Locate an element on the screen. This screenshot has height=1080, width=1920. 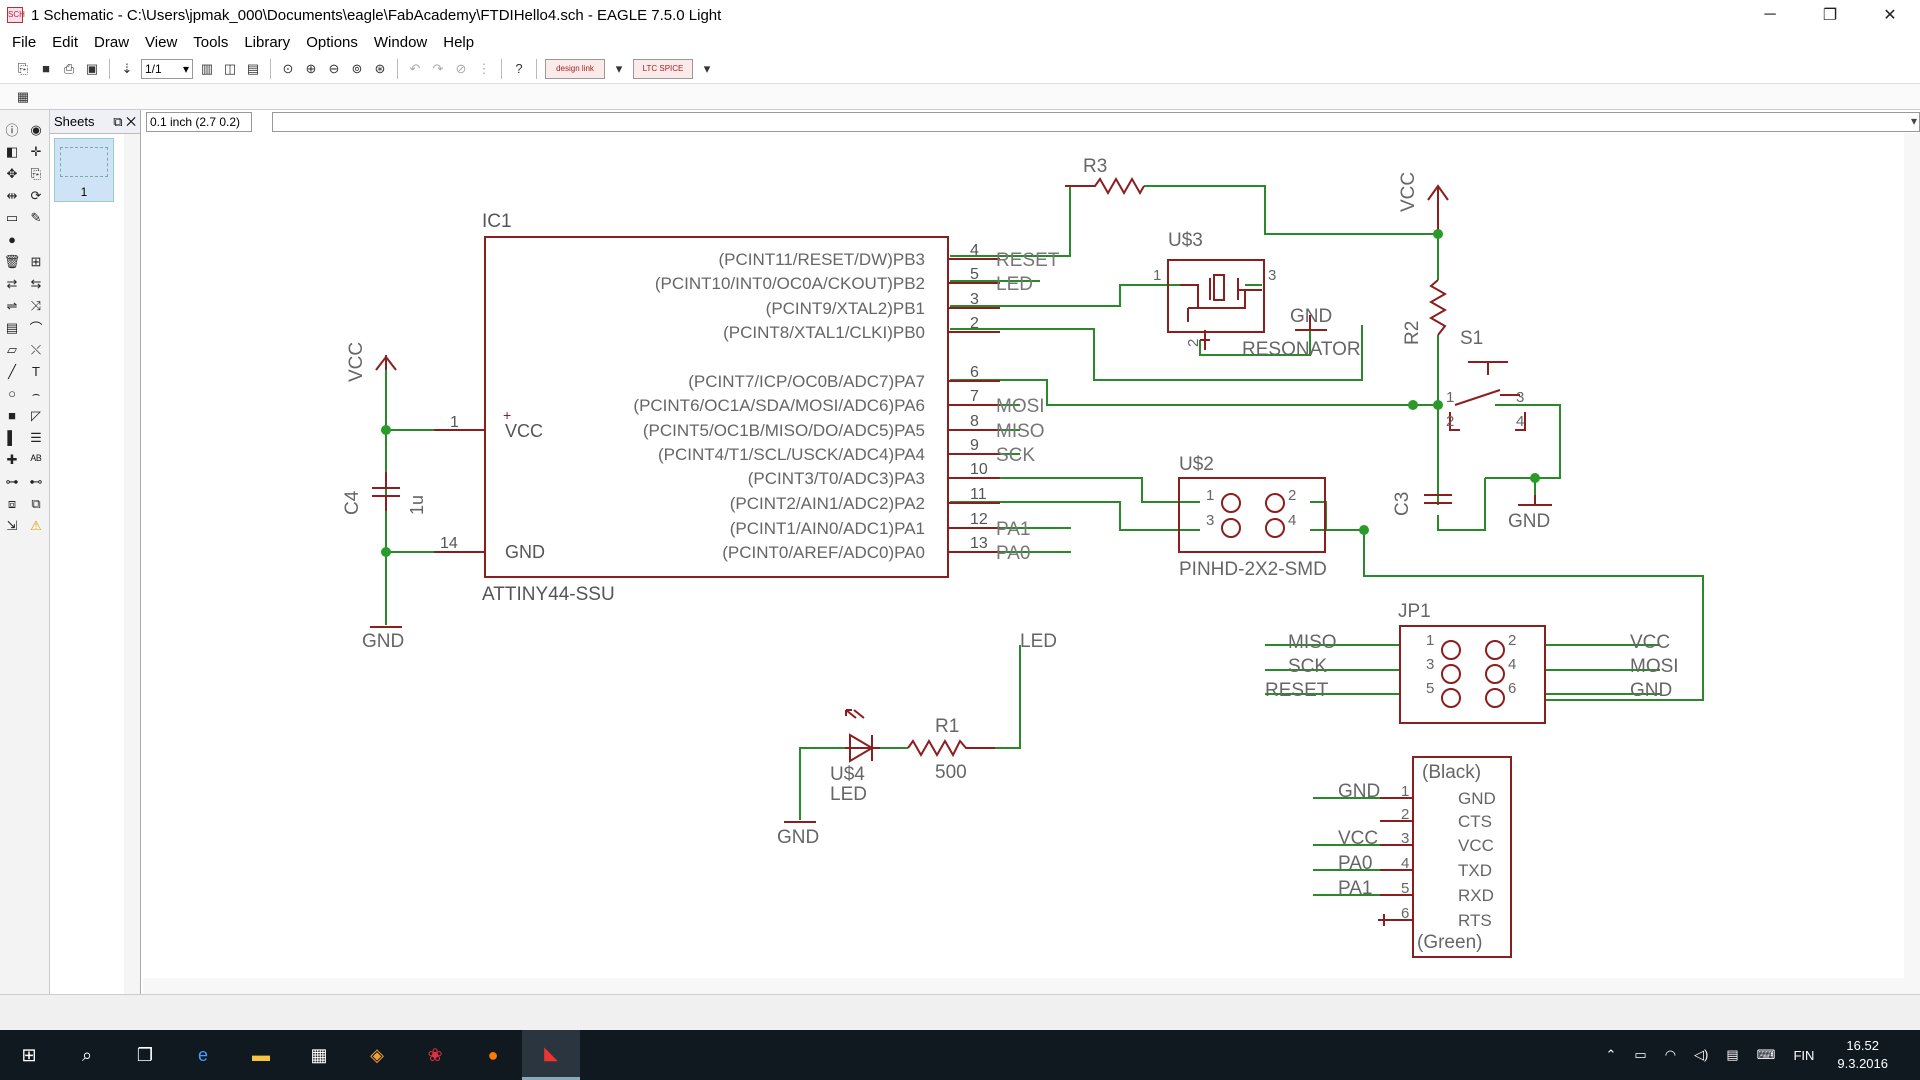
text-icon: T is located at coordinates (36, 371).